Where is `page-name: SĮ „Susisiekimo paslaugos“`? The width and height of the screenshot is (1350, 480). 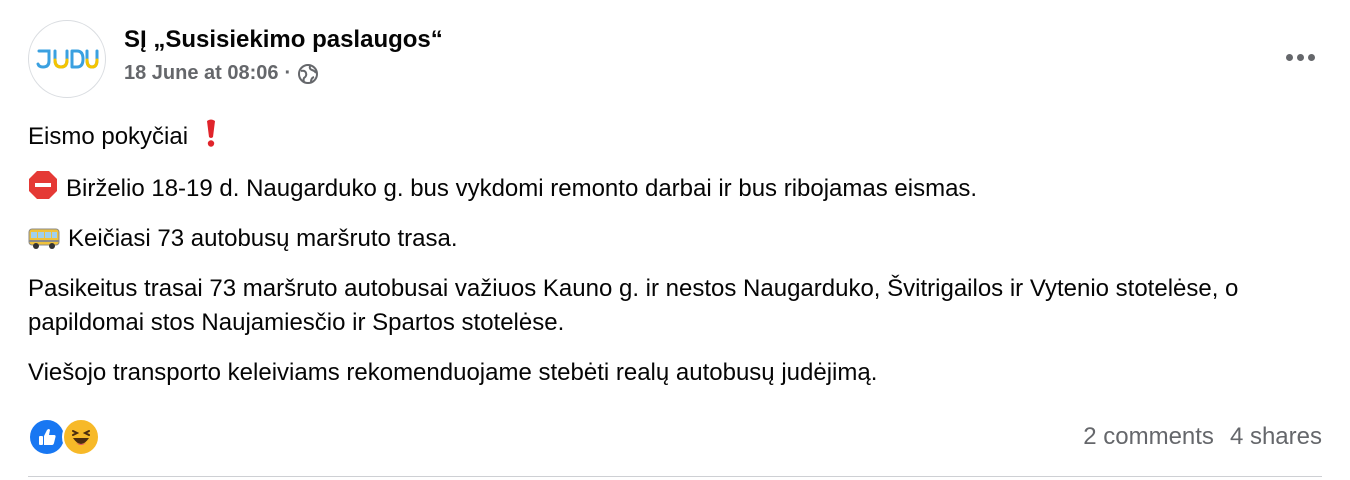 page-name: SĮ „Susisiekimo paslaugos“ is located at coordinates (283, 40).